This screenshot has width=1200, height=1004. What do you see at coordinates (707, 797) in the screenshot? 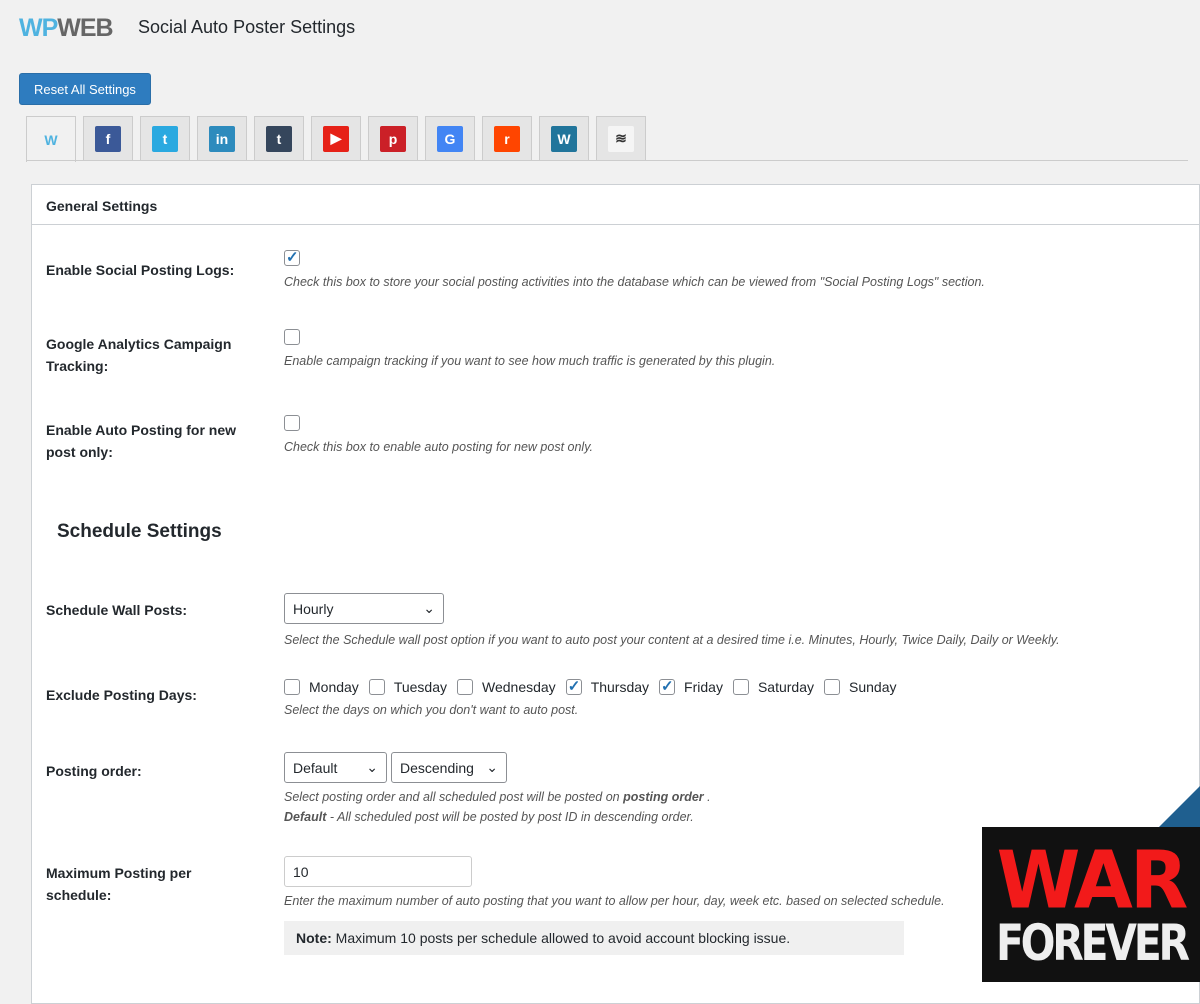
I see `order-desc-end: .` at bounding box center [707, 797].